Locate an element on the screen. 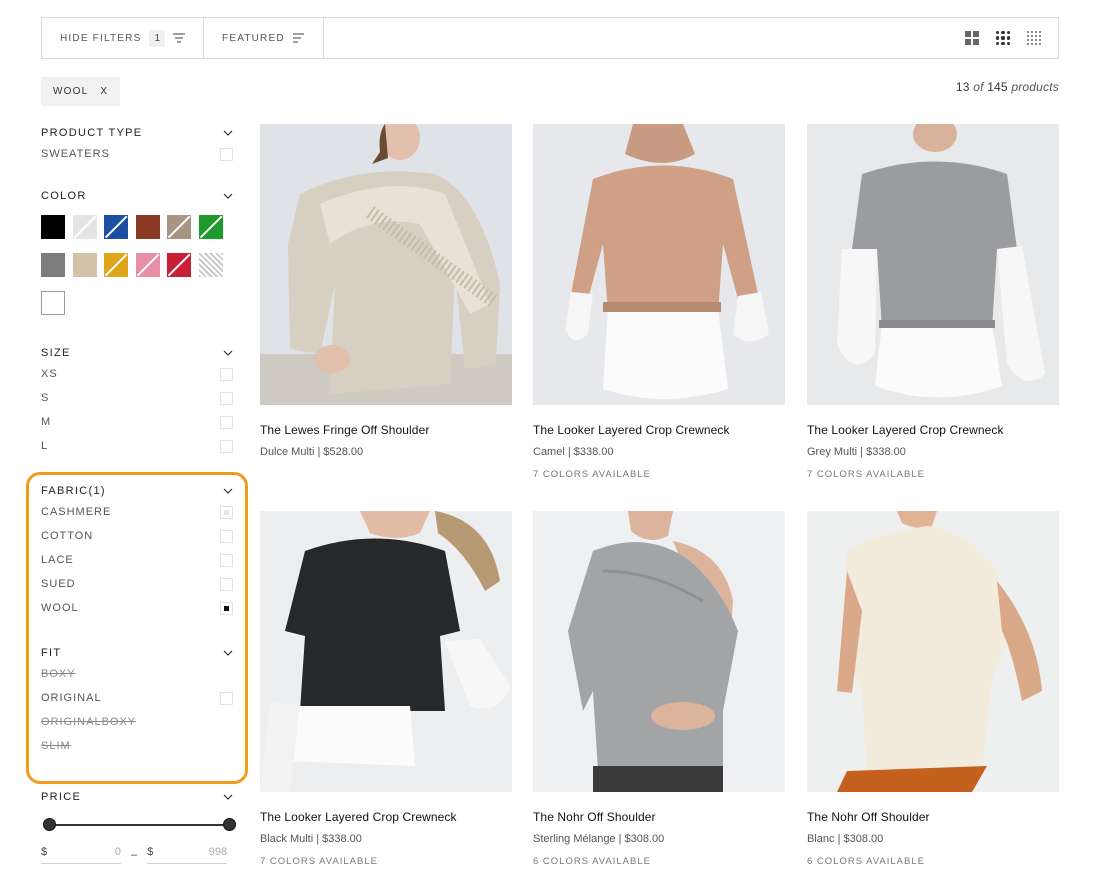 The height and width of the screenshot is (884, 1100). product-name: The Lewes Fringe Off Shoulder is located at coordinates (386, 430).